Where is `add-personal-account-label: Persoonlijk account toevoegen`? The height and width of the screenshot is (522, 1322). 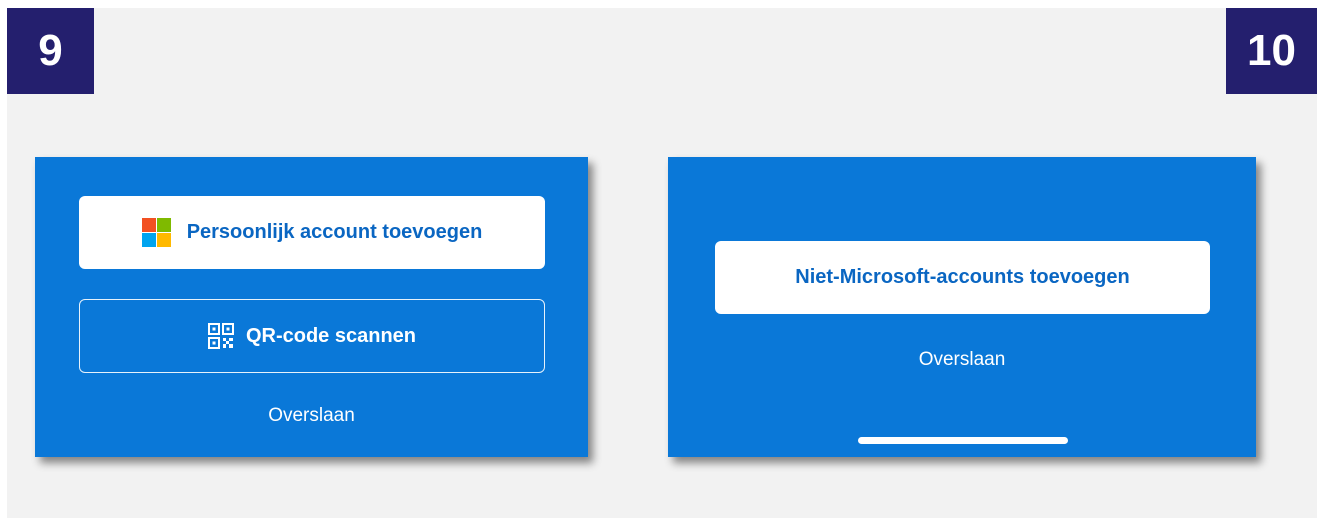
add-personal-account-label: Persoonlijk account toevoegen is located at coordinates (334, 232).